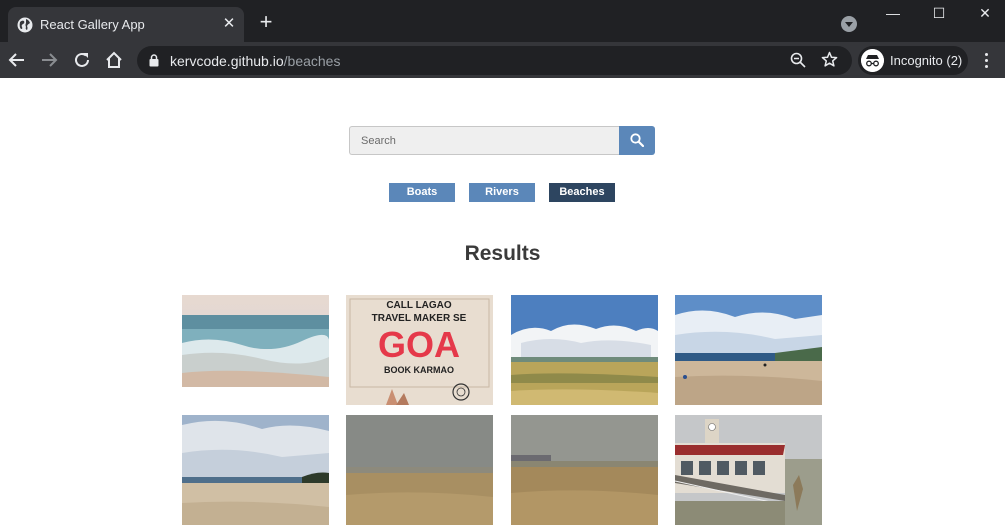 This screenshot has width=1005, height=529. Describe the element at coordinates (484, 140) in the screenshot. I see `search-input` at that location.